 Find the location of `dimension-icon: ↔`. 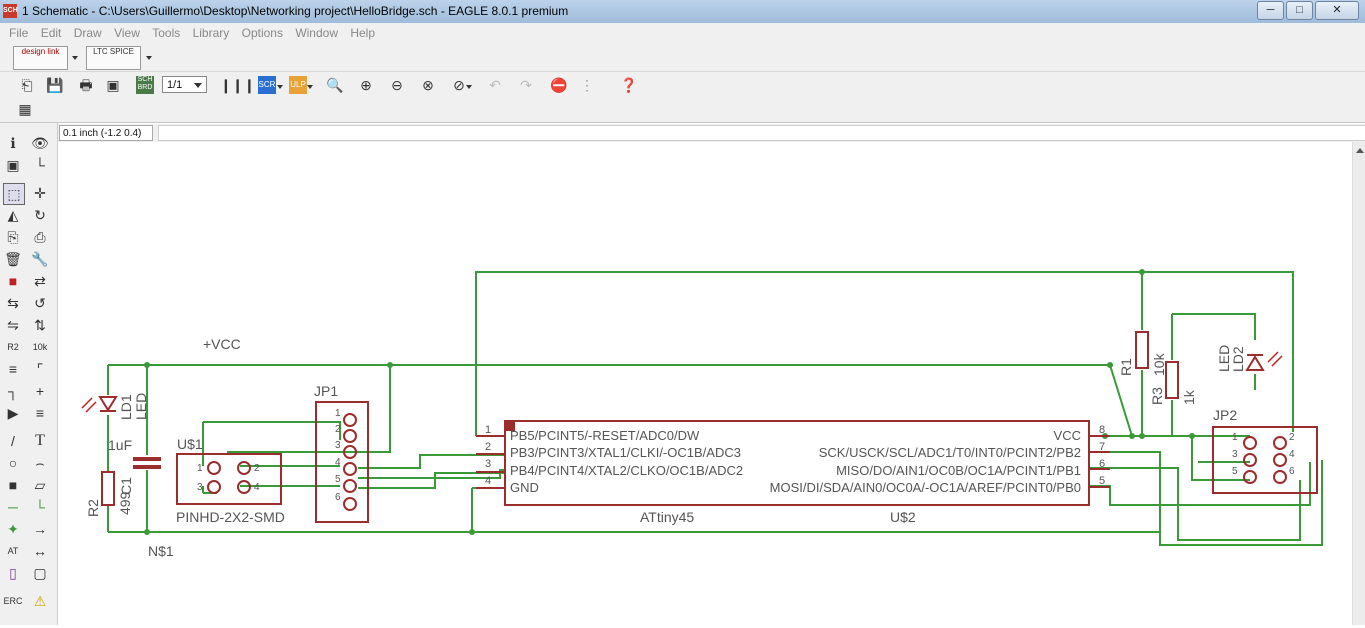

dimension-icon: ↔ is located at coordinates (40, 551).